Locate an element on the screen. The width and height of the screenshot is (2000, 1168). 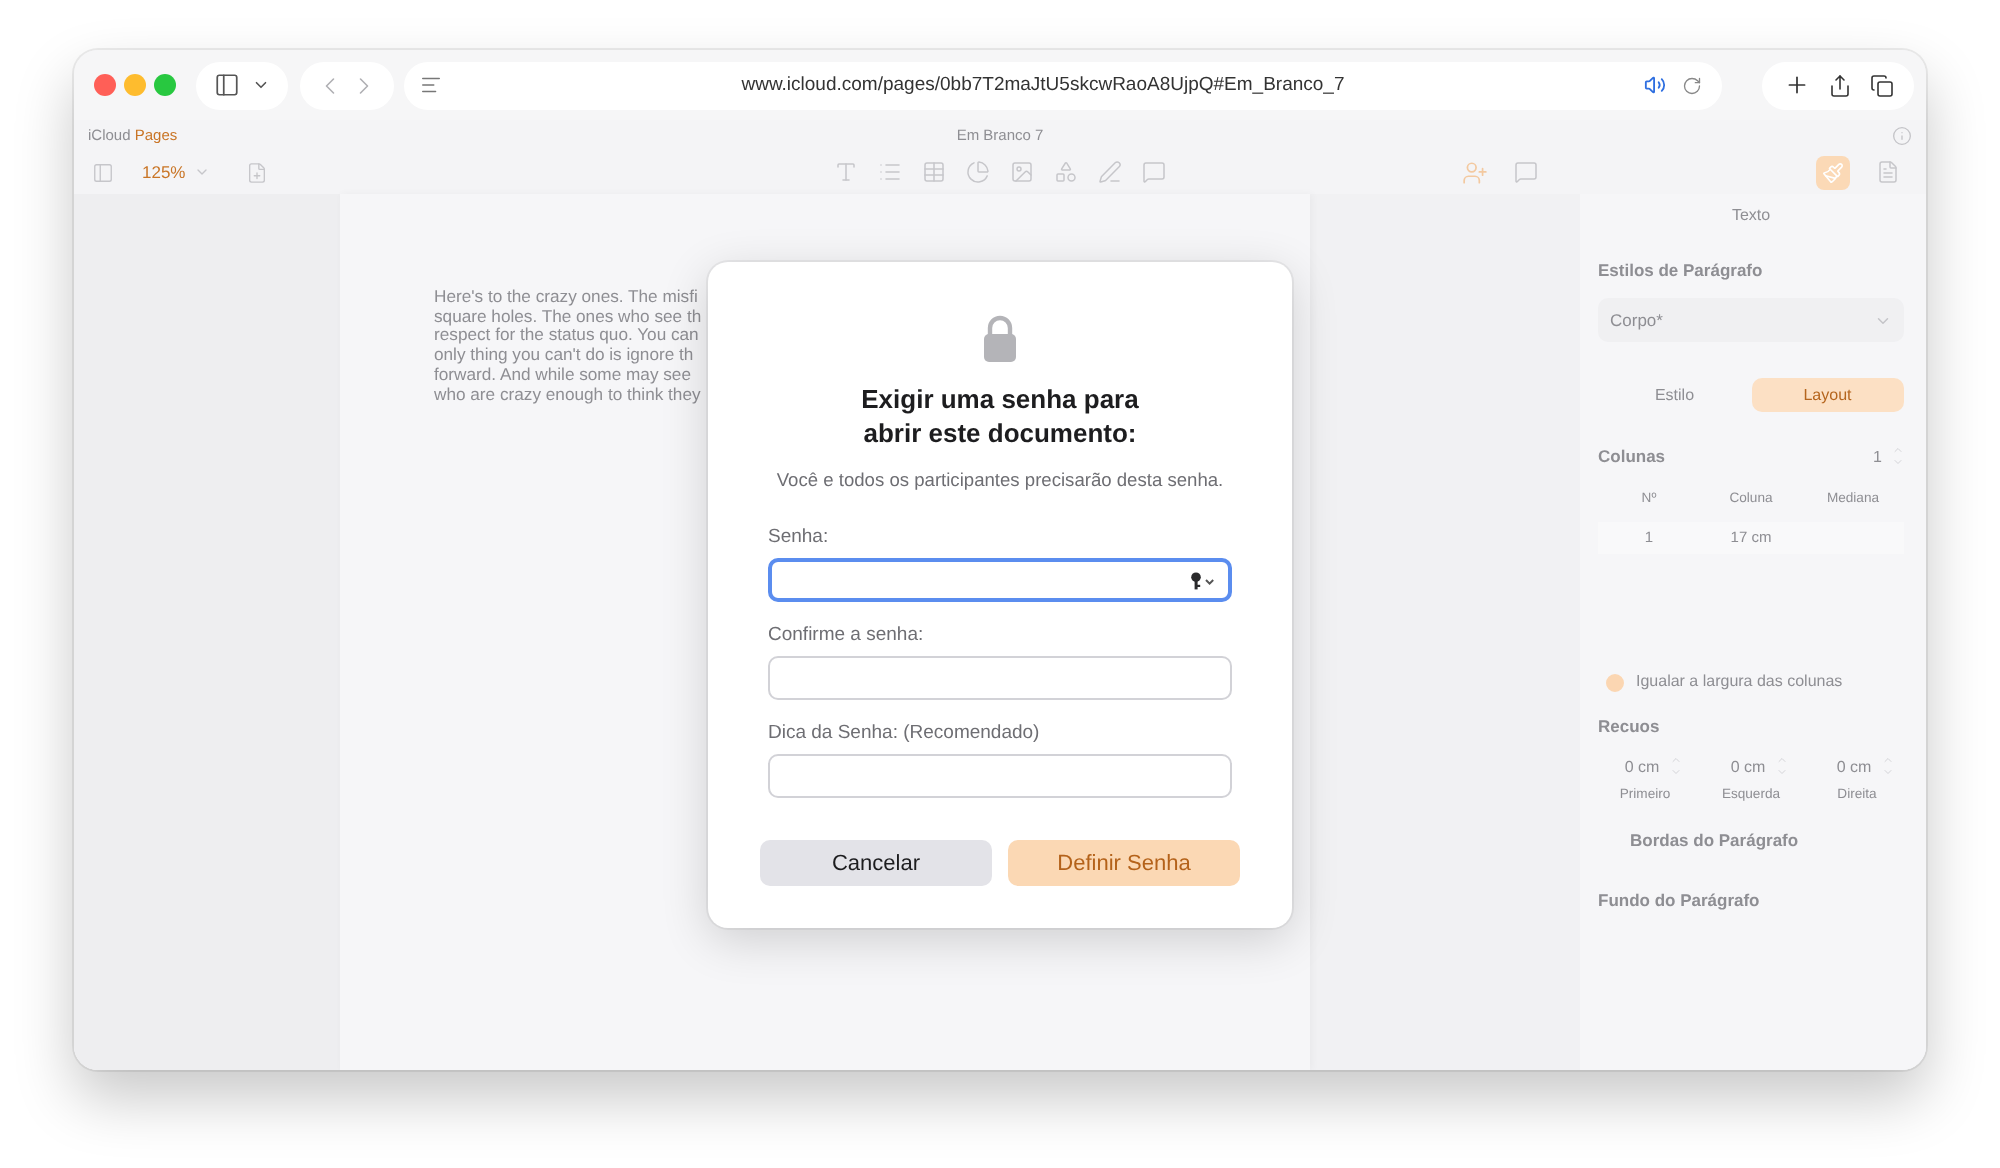
cancel-button: Cancelar is located at coordinates (876, 863).